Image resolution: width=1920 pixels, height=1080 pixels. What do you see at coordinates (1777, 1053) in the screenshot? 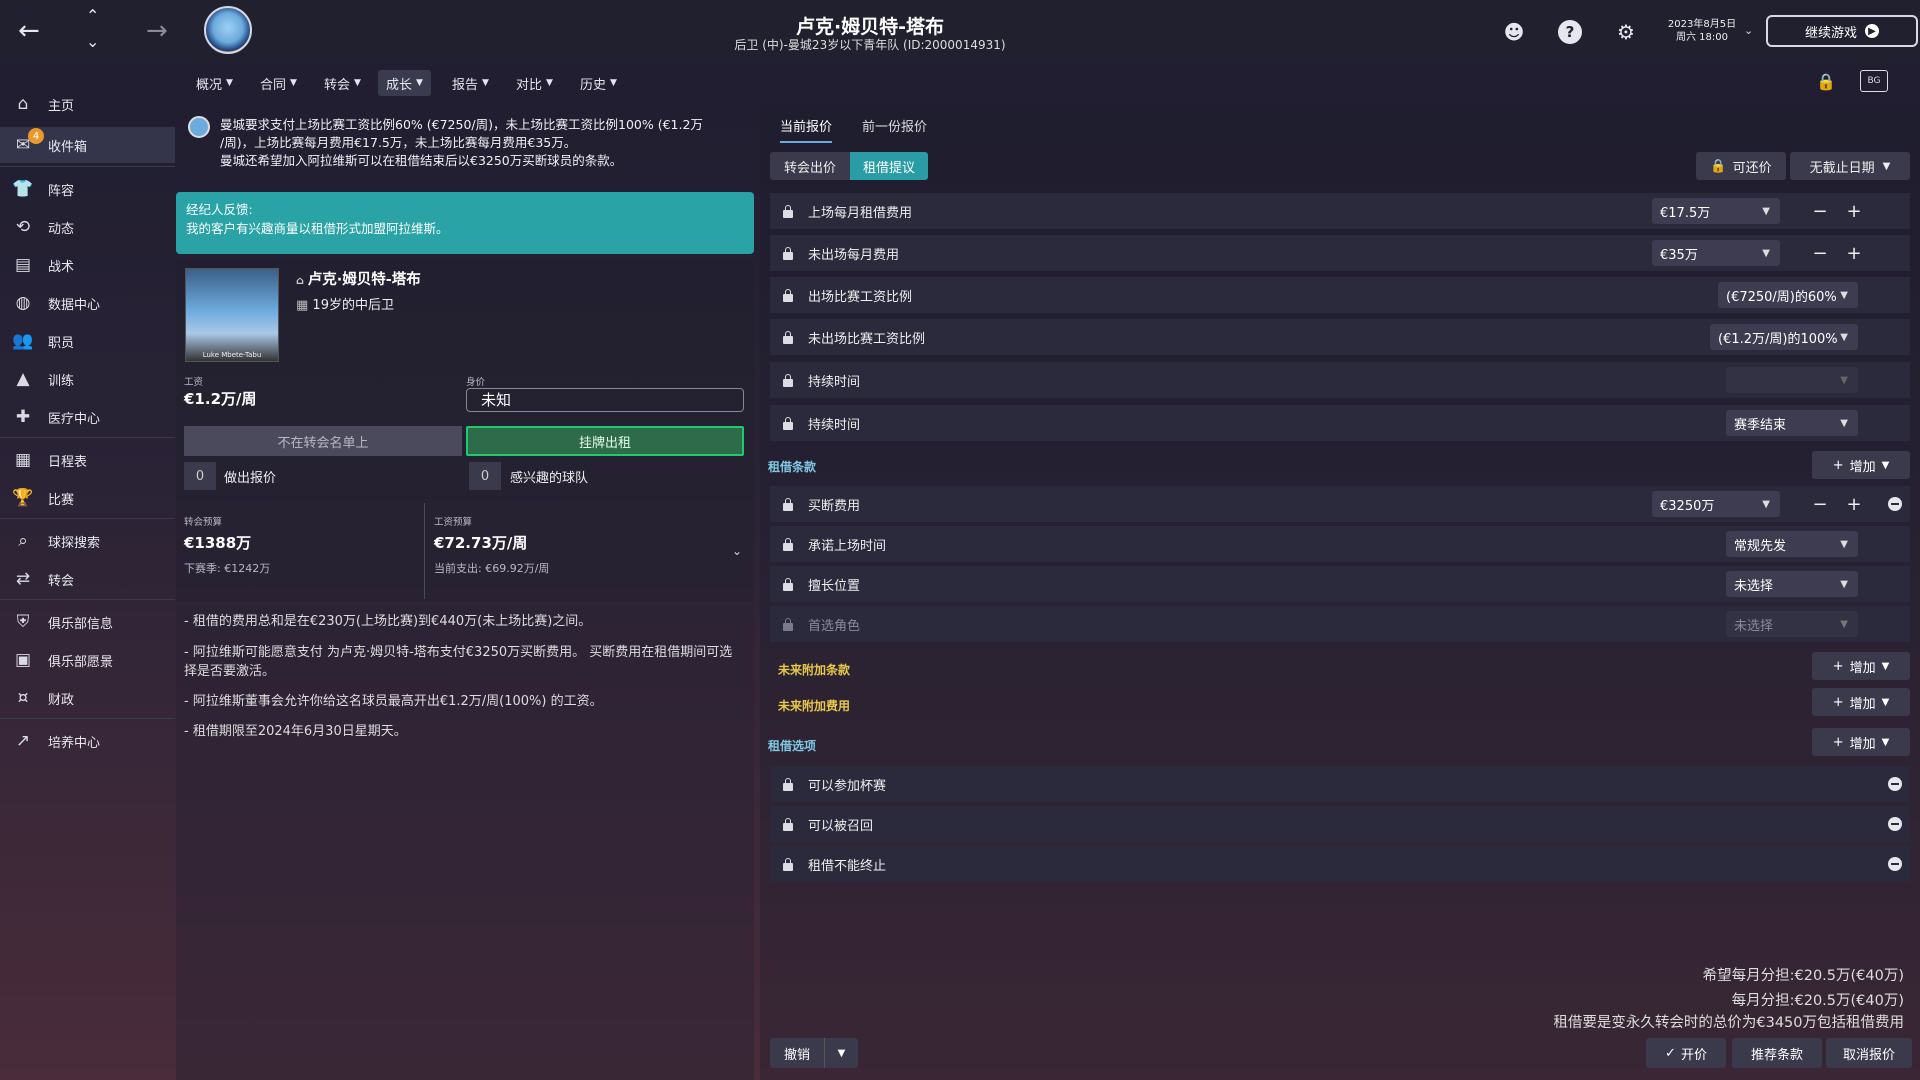
I see `suggest-terms-button: 推荐条款` at bounding box center [1777, 1053].